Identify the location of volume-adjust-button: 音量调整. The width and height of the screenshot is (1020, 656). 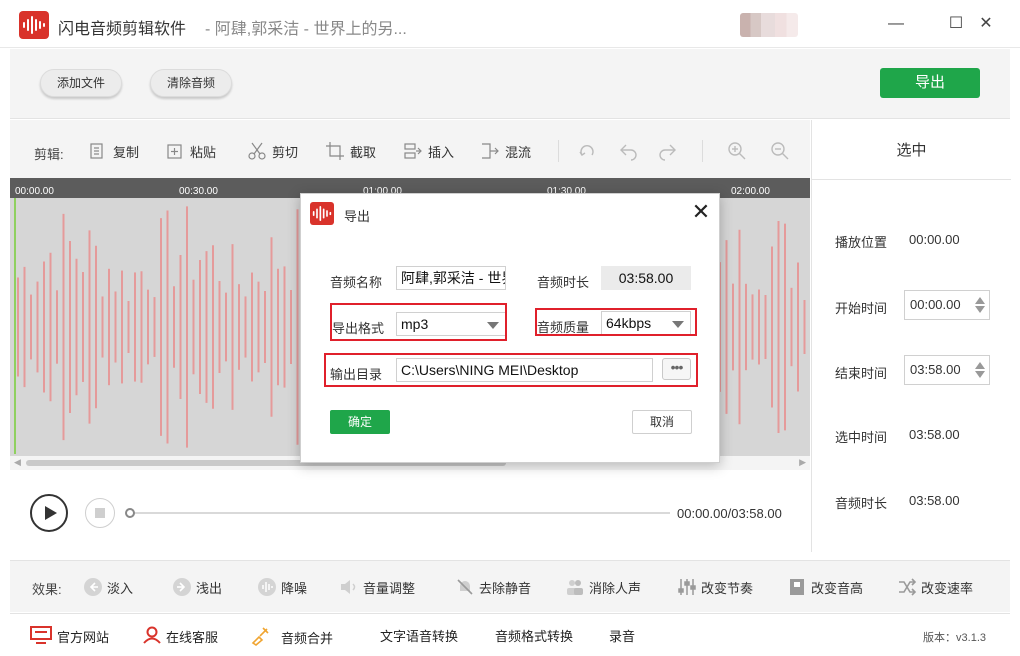
(377, 587).